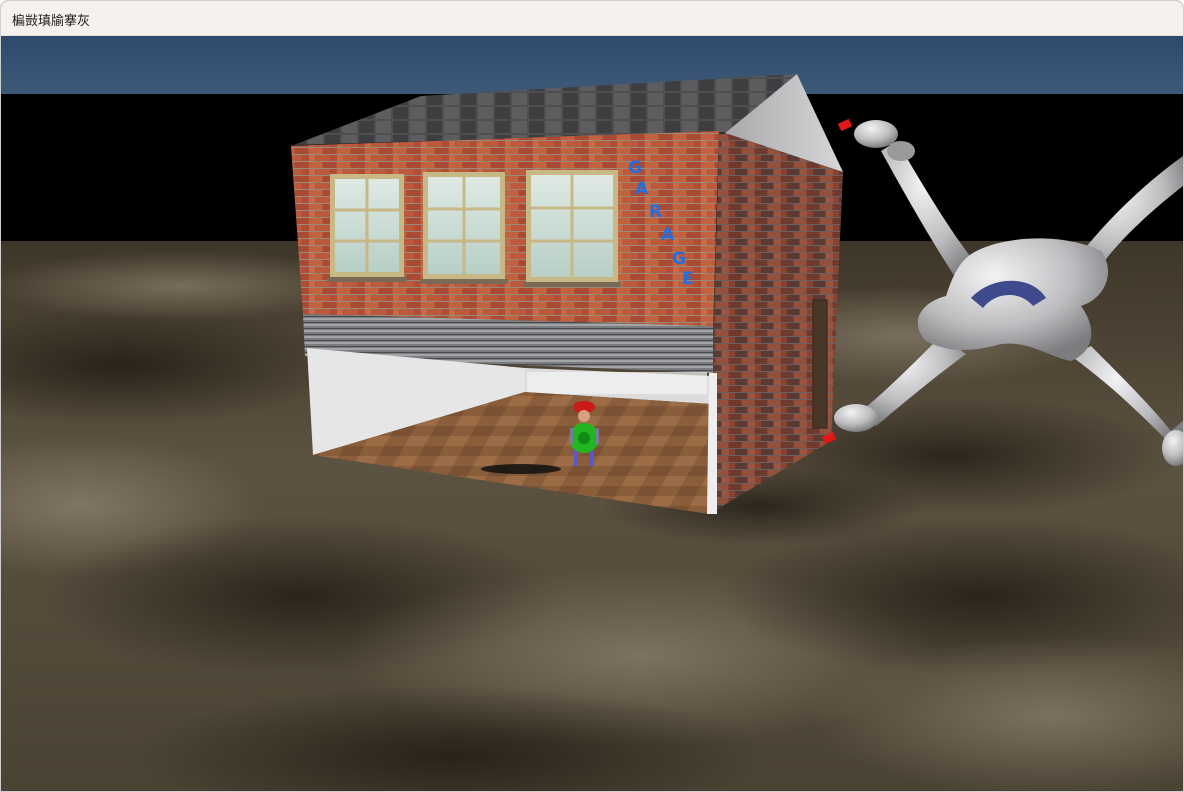 This screenshot has width=1184, height=792. I want to click on window-title: 楄敱瑱牏搴灰, so click(51, 21).